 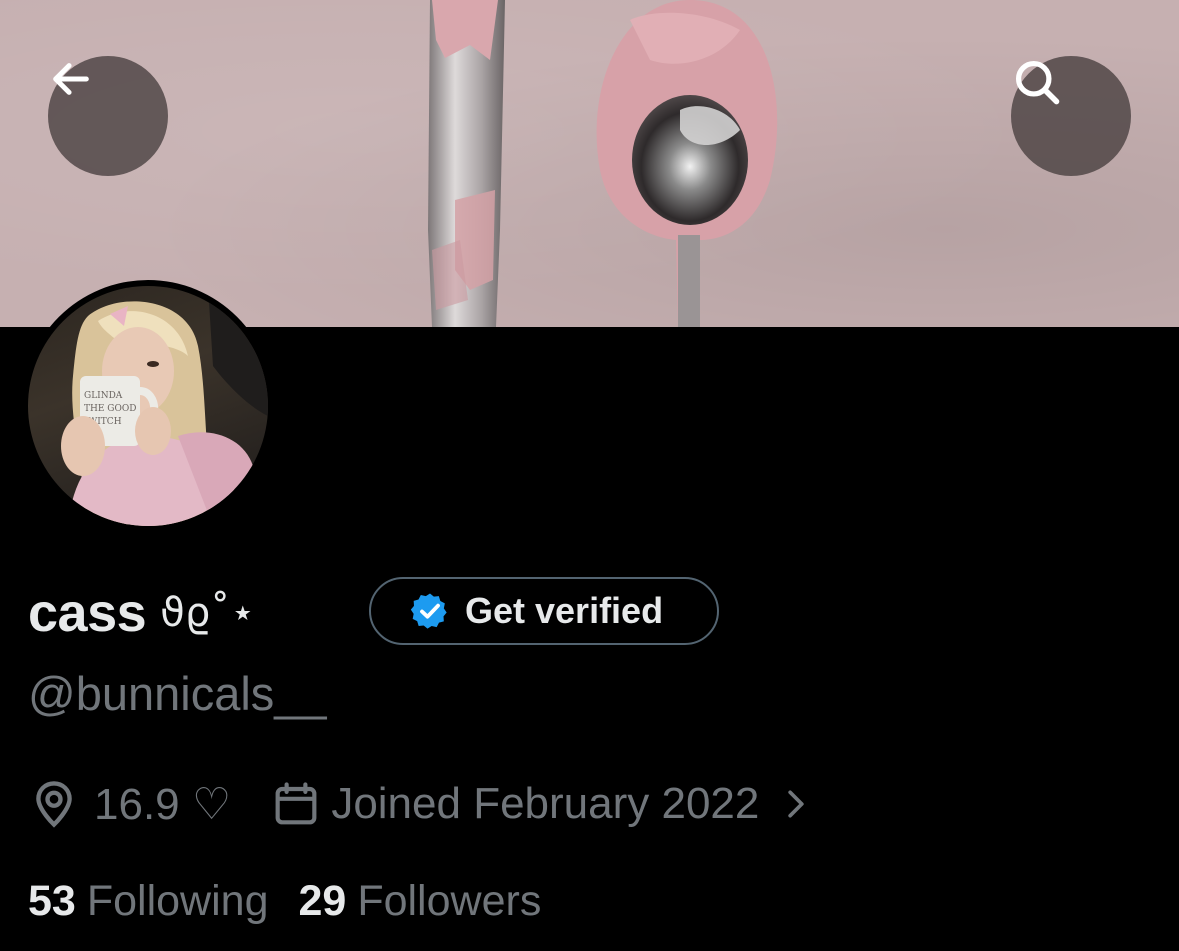 I want to click on profile-handle: @bunnicals__, so click(x=177, y=693).